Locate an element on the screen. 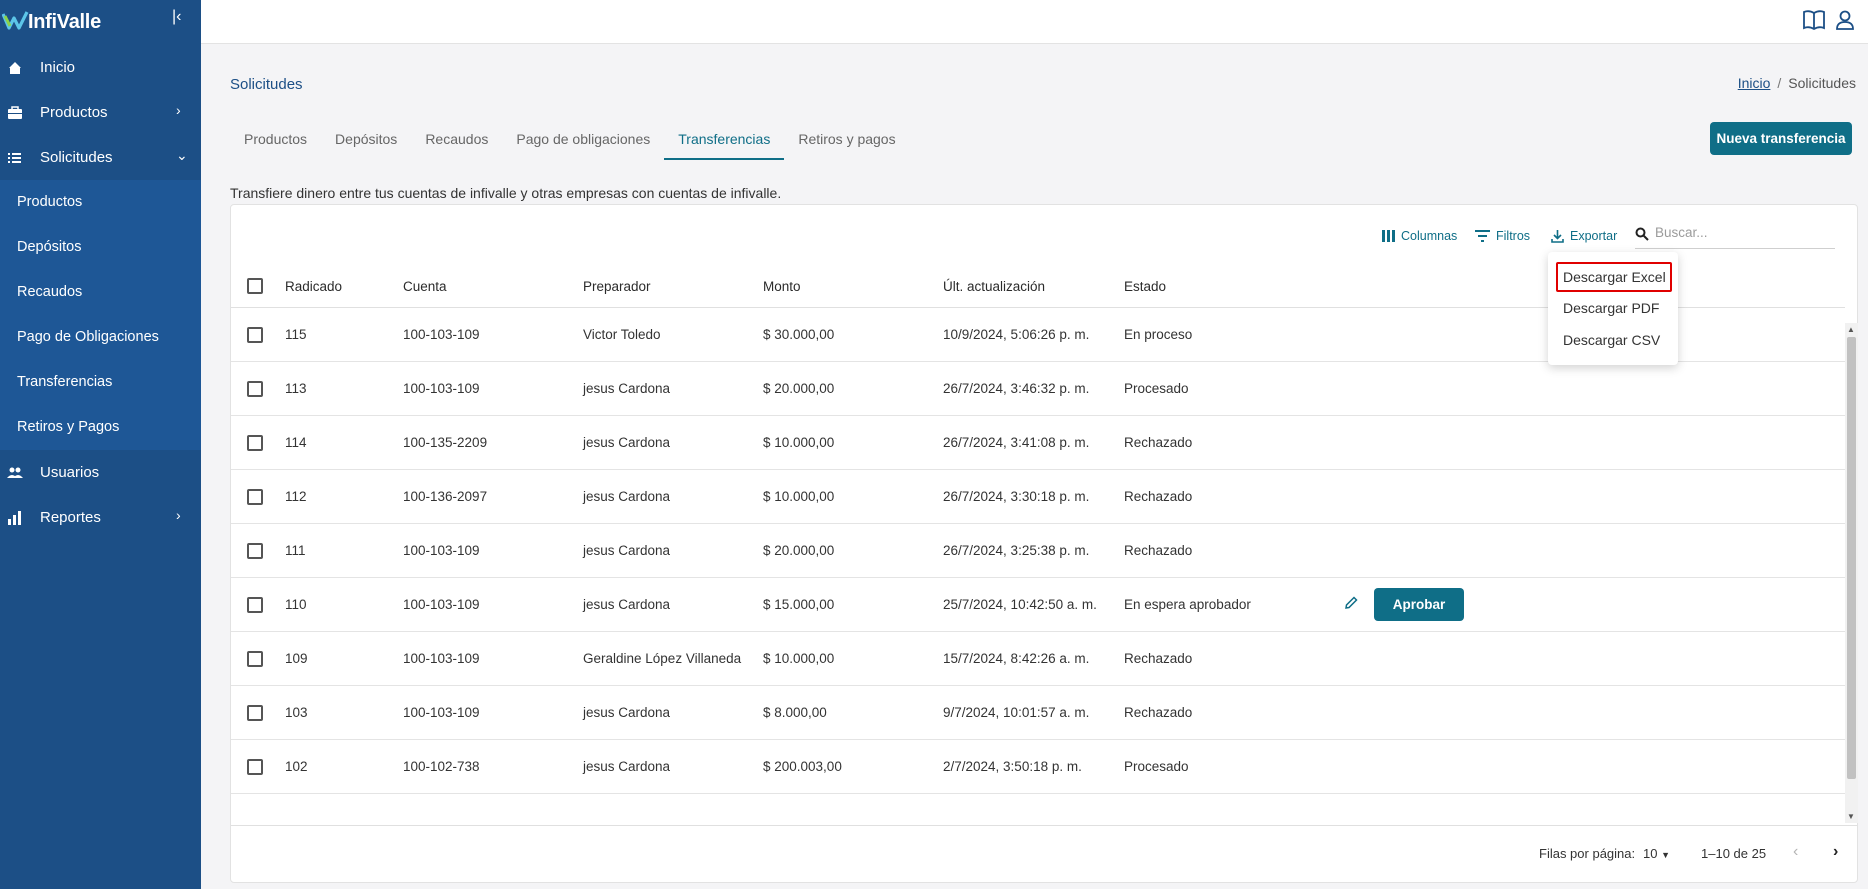 This screenshot has width=1868, height=889. search-box is located at coordinates (1735, 235).